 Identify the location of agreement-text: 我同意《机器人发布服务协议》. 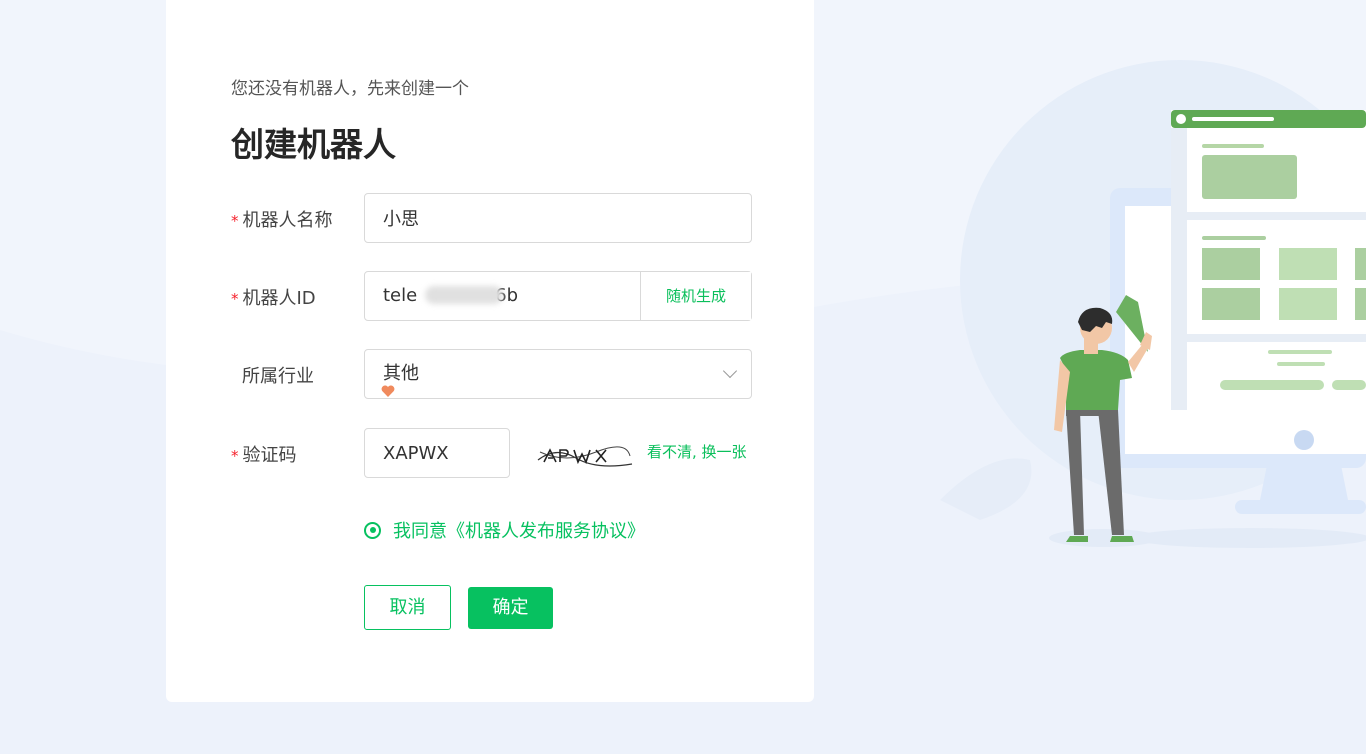
(519, 530).